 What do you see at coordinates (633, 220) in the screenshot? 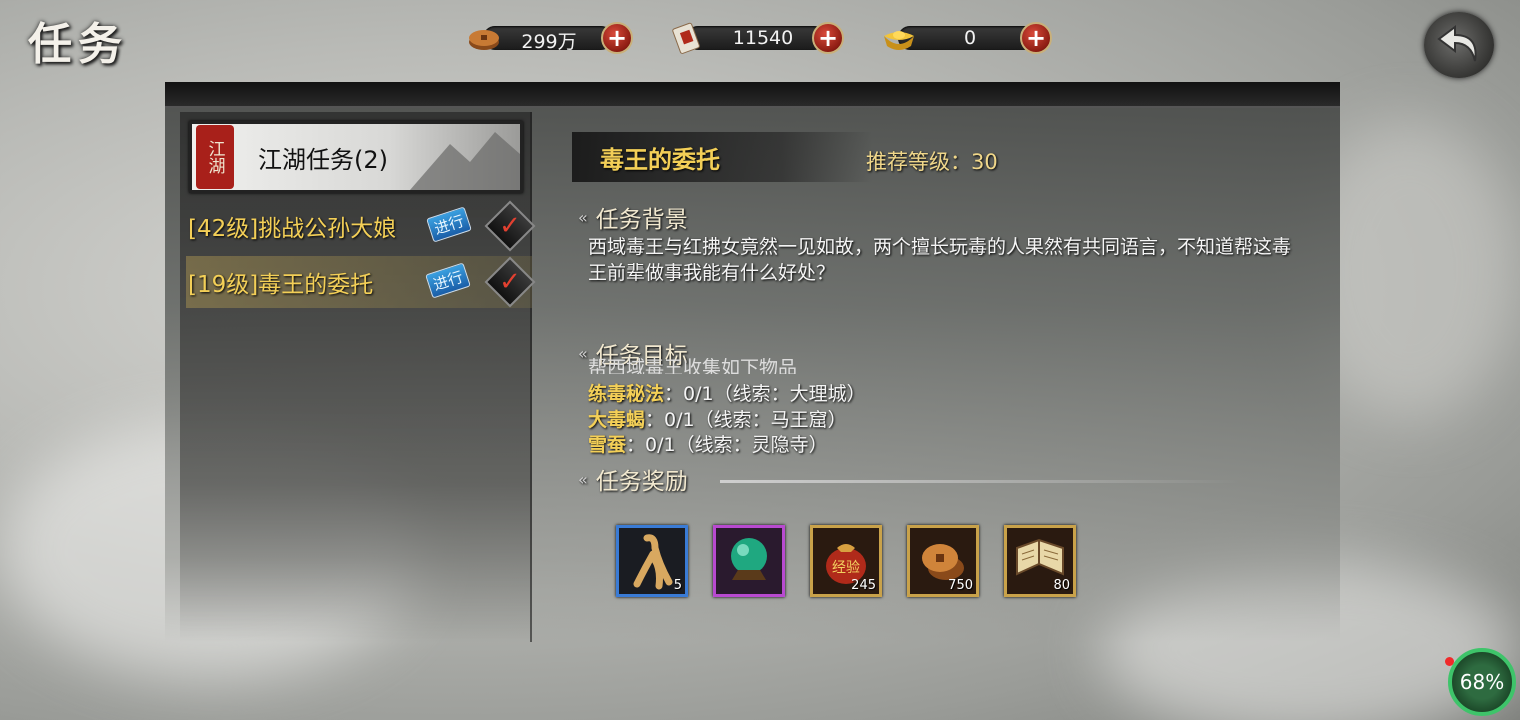
I see `section-background: «任务背景` at bounding box center [633, 220].